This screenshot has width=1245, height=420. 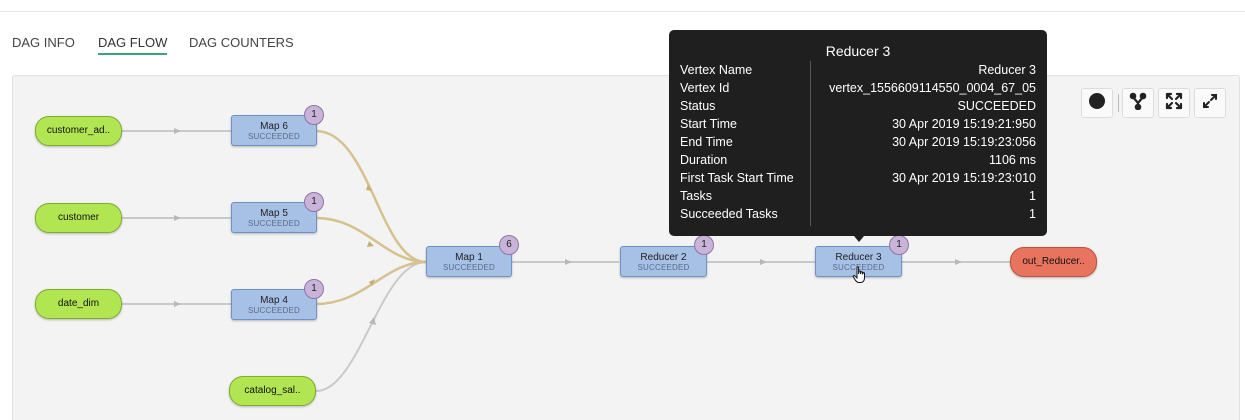 I want to click on tooltip-value: Reducer 3, so click(x=1007, y=70).